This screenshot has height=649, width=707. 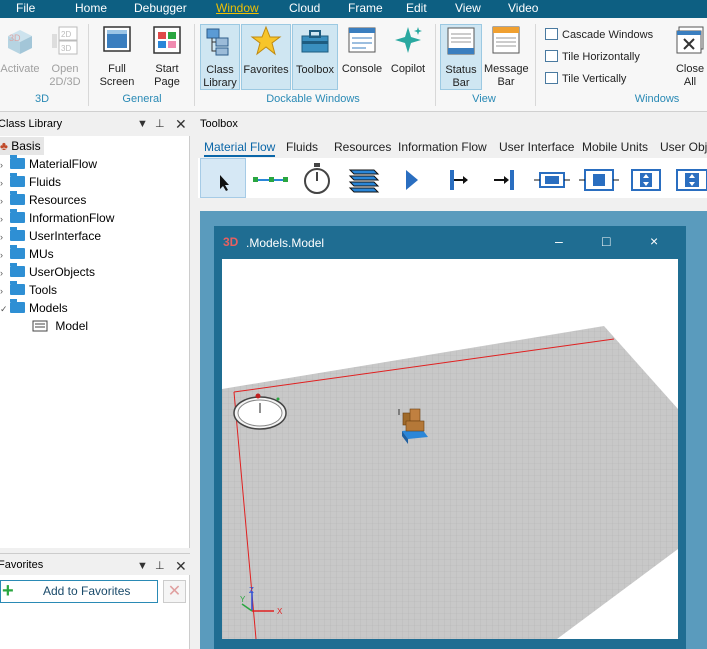 What do you see at coordinates (683, 147) in the screenshot?
I see `tab-user-objects: User Obje` at bounding box center [683, 147].